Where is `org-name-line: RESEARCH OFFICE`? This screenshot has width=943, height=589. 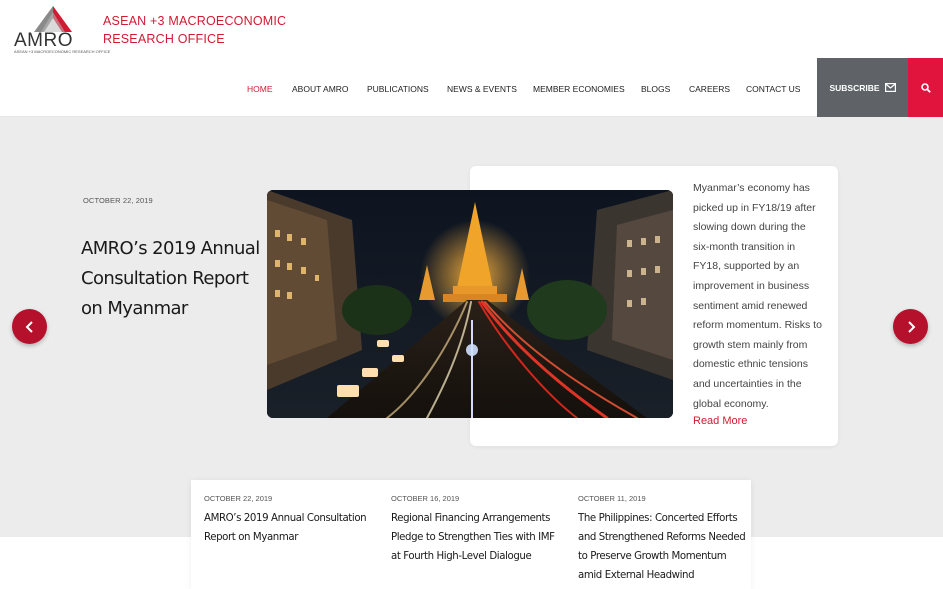 org-name-line: RESEARCH OFFICE is located at coordinates (164, 39).